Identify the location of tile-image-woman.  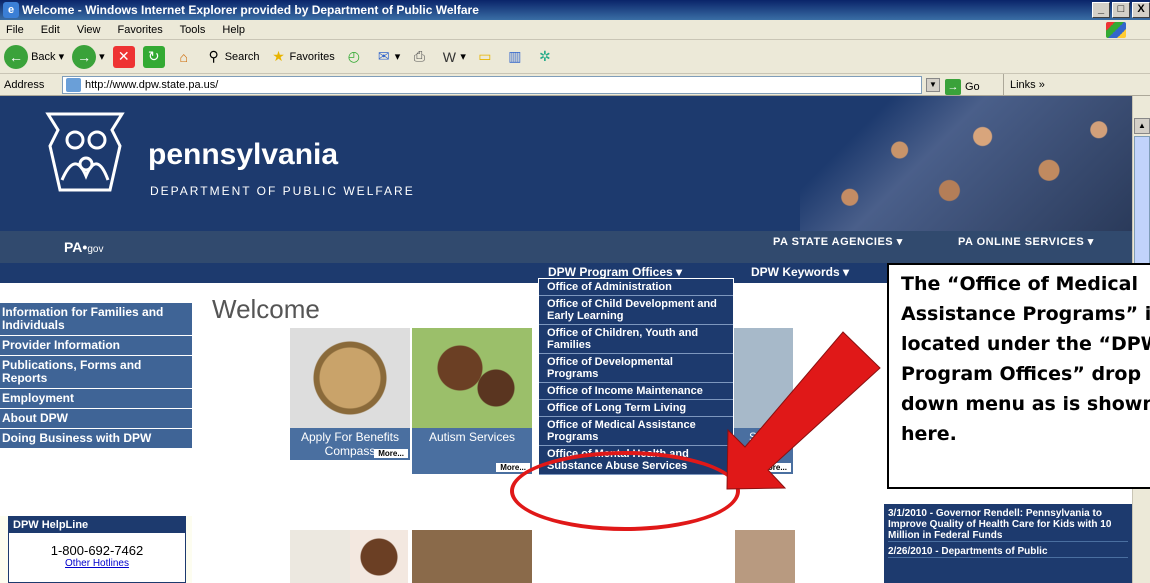
(379, 556).